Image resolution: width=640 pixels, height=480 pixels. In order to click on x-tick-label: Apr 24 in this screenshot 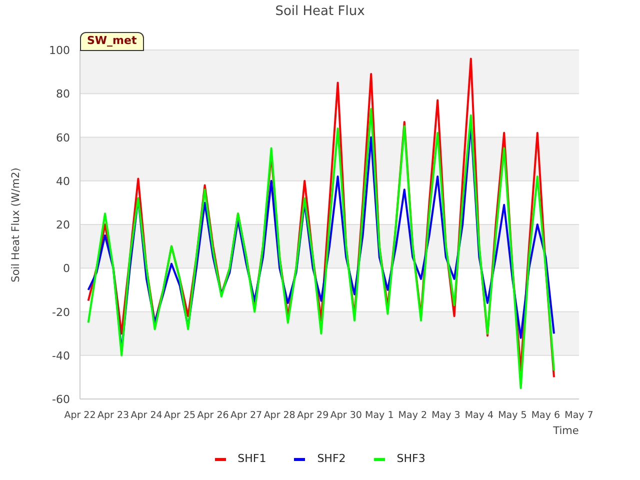, I will do `click(146, 415)`.